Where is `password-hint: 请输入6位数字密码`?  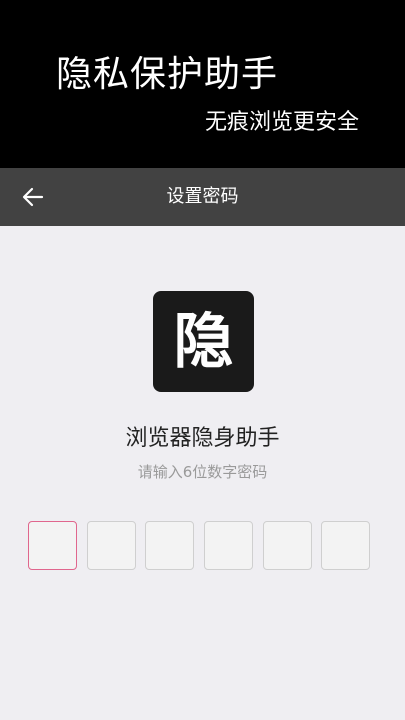
password-hint: 请输入6位数字密码 is located at coordinates (202, 472).